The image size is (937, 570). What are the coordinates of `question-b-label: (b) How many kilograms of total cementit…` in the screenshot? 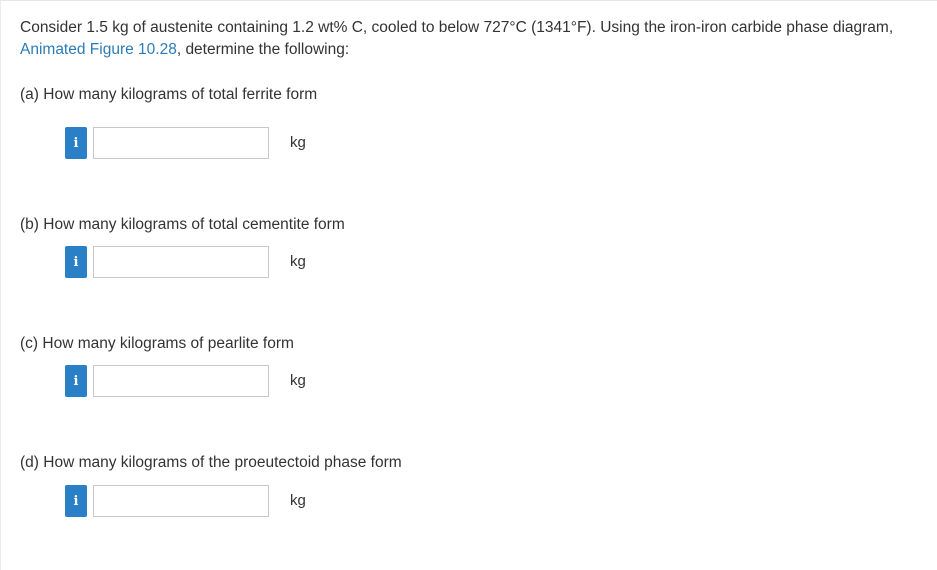 It's located at (182, 224).